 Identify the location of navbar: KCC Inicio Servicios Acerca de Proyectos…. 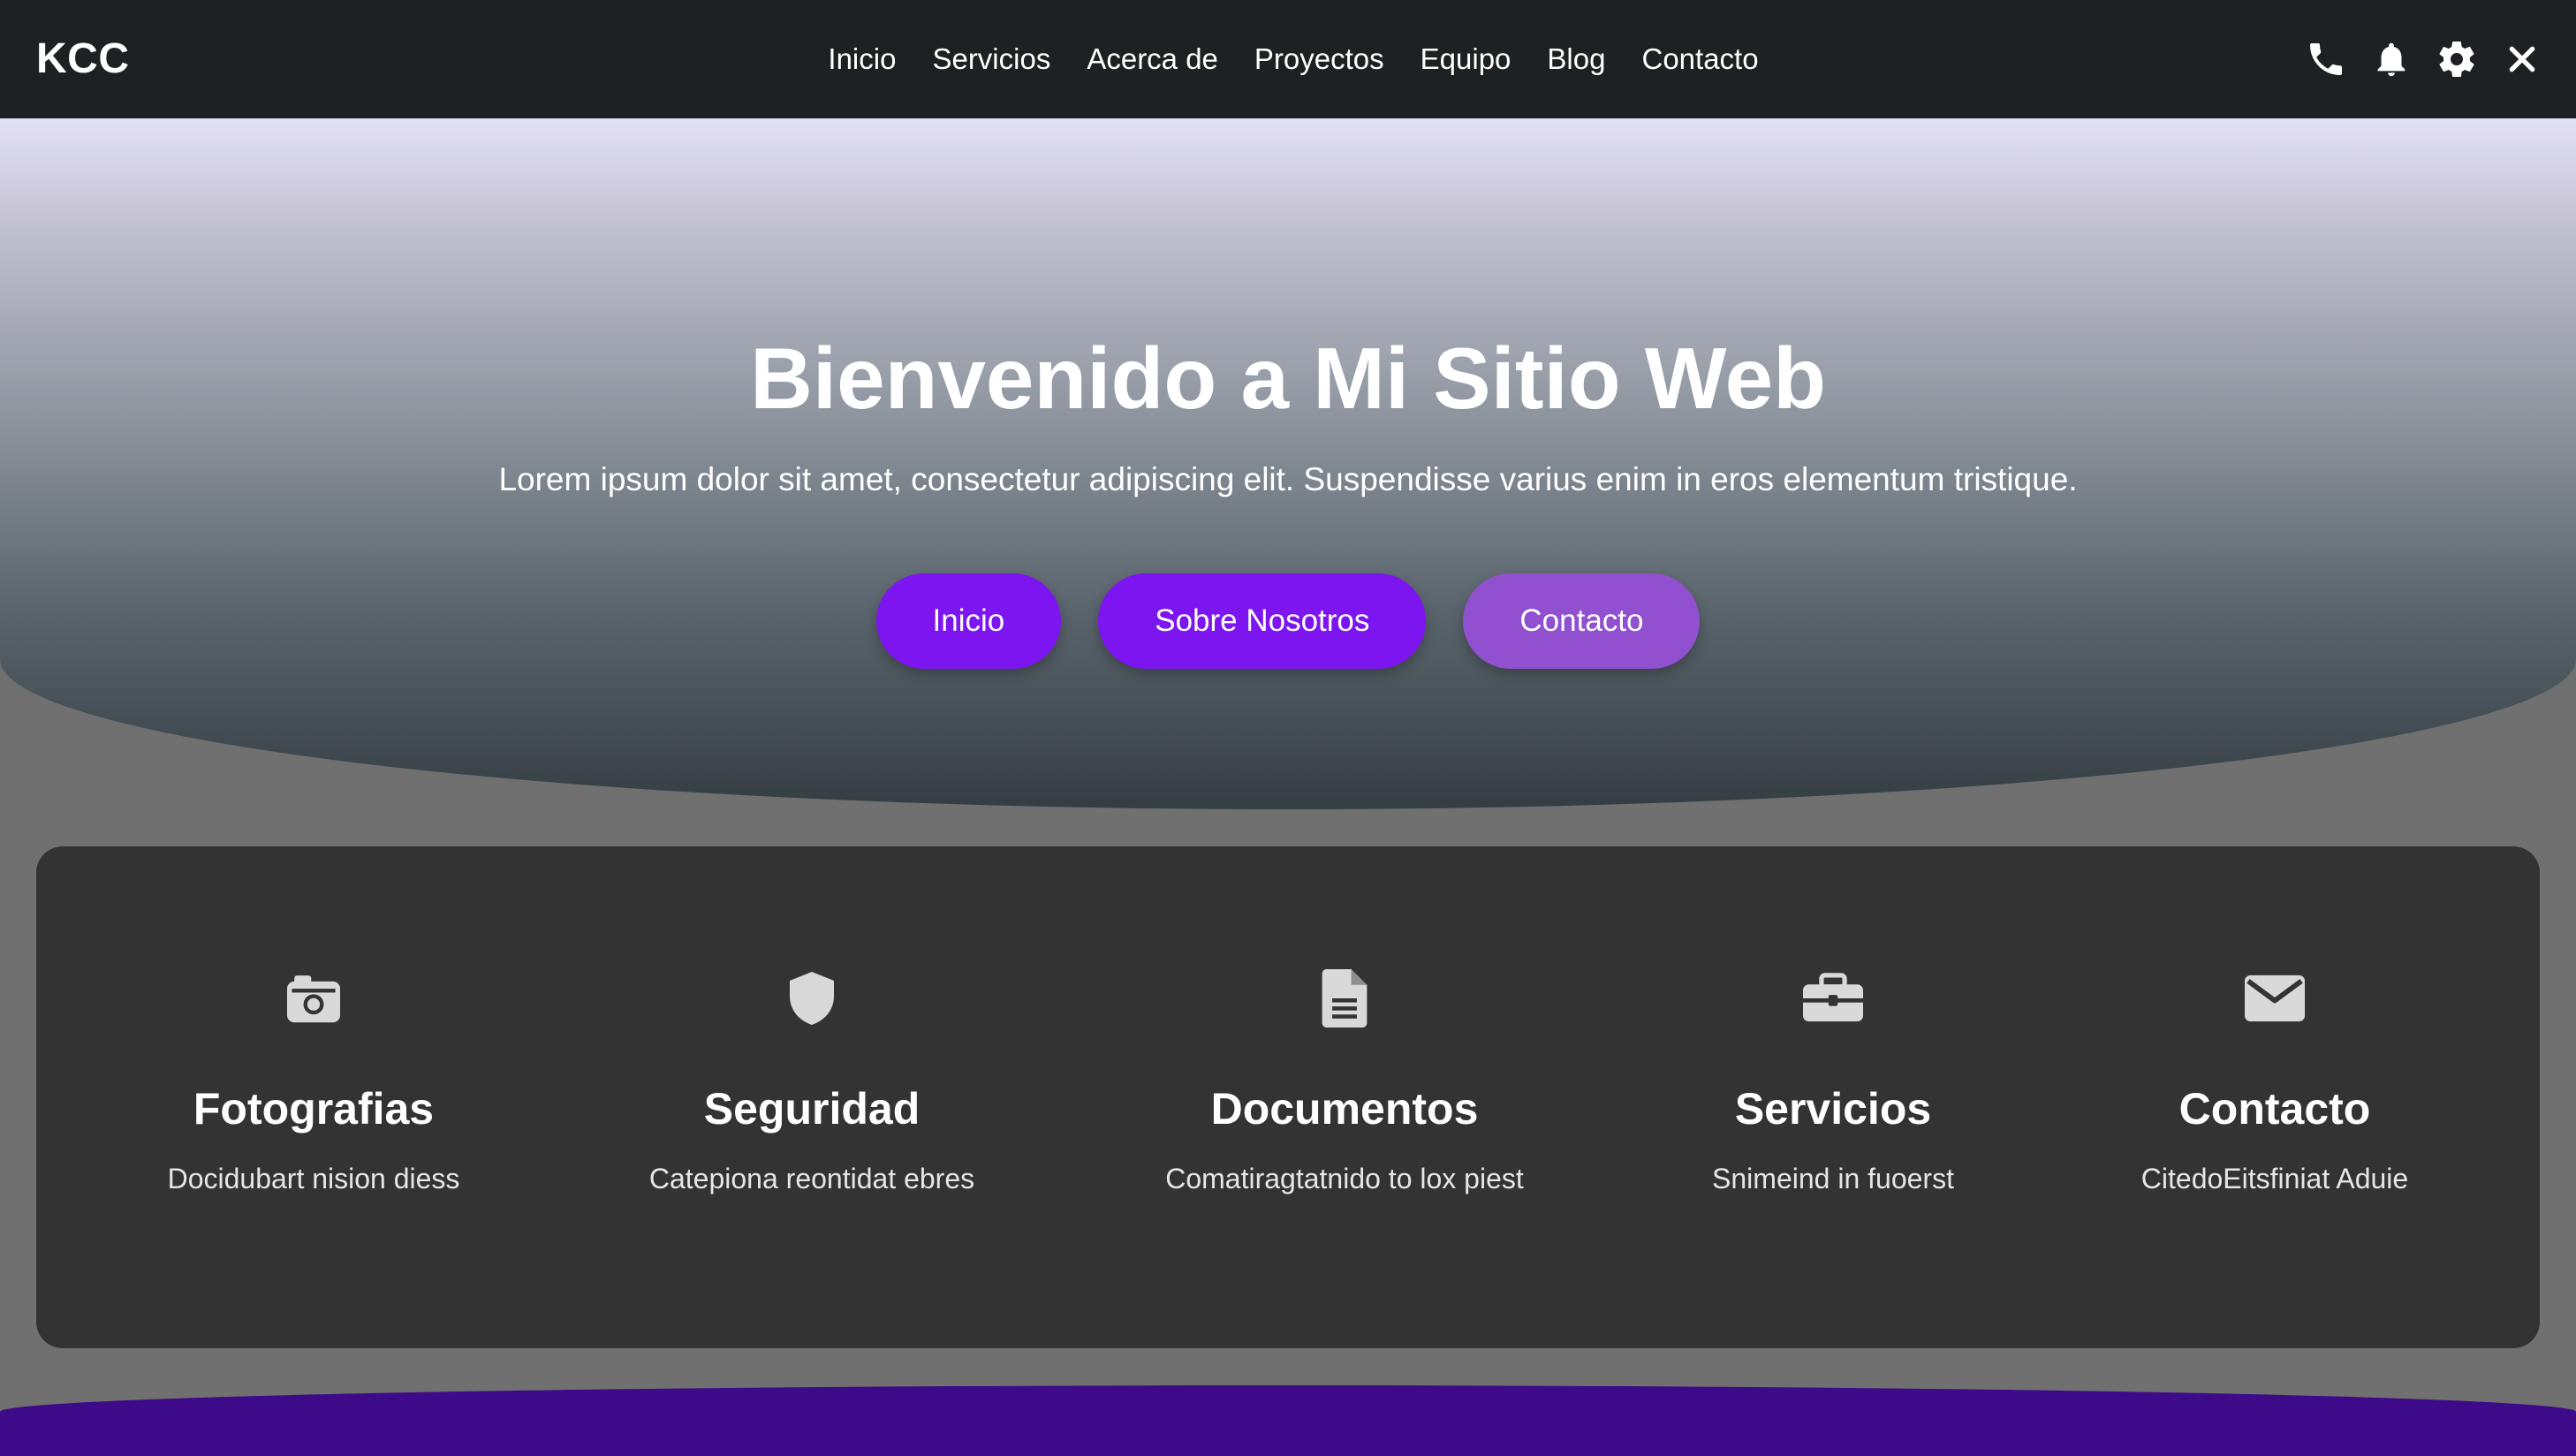
(1288, 59).